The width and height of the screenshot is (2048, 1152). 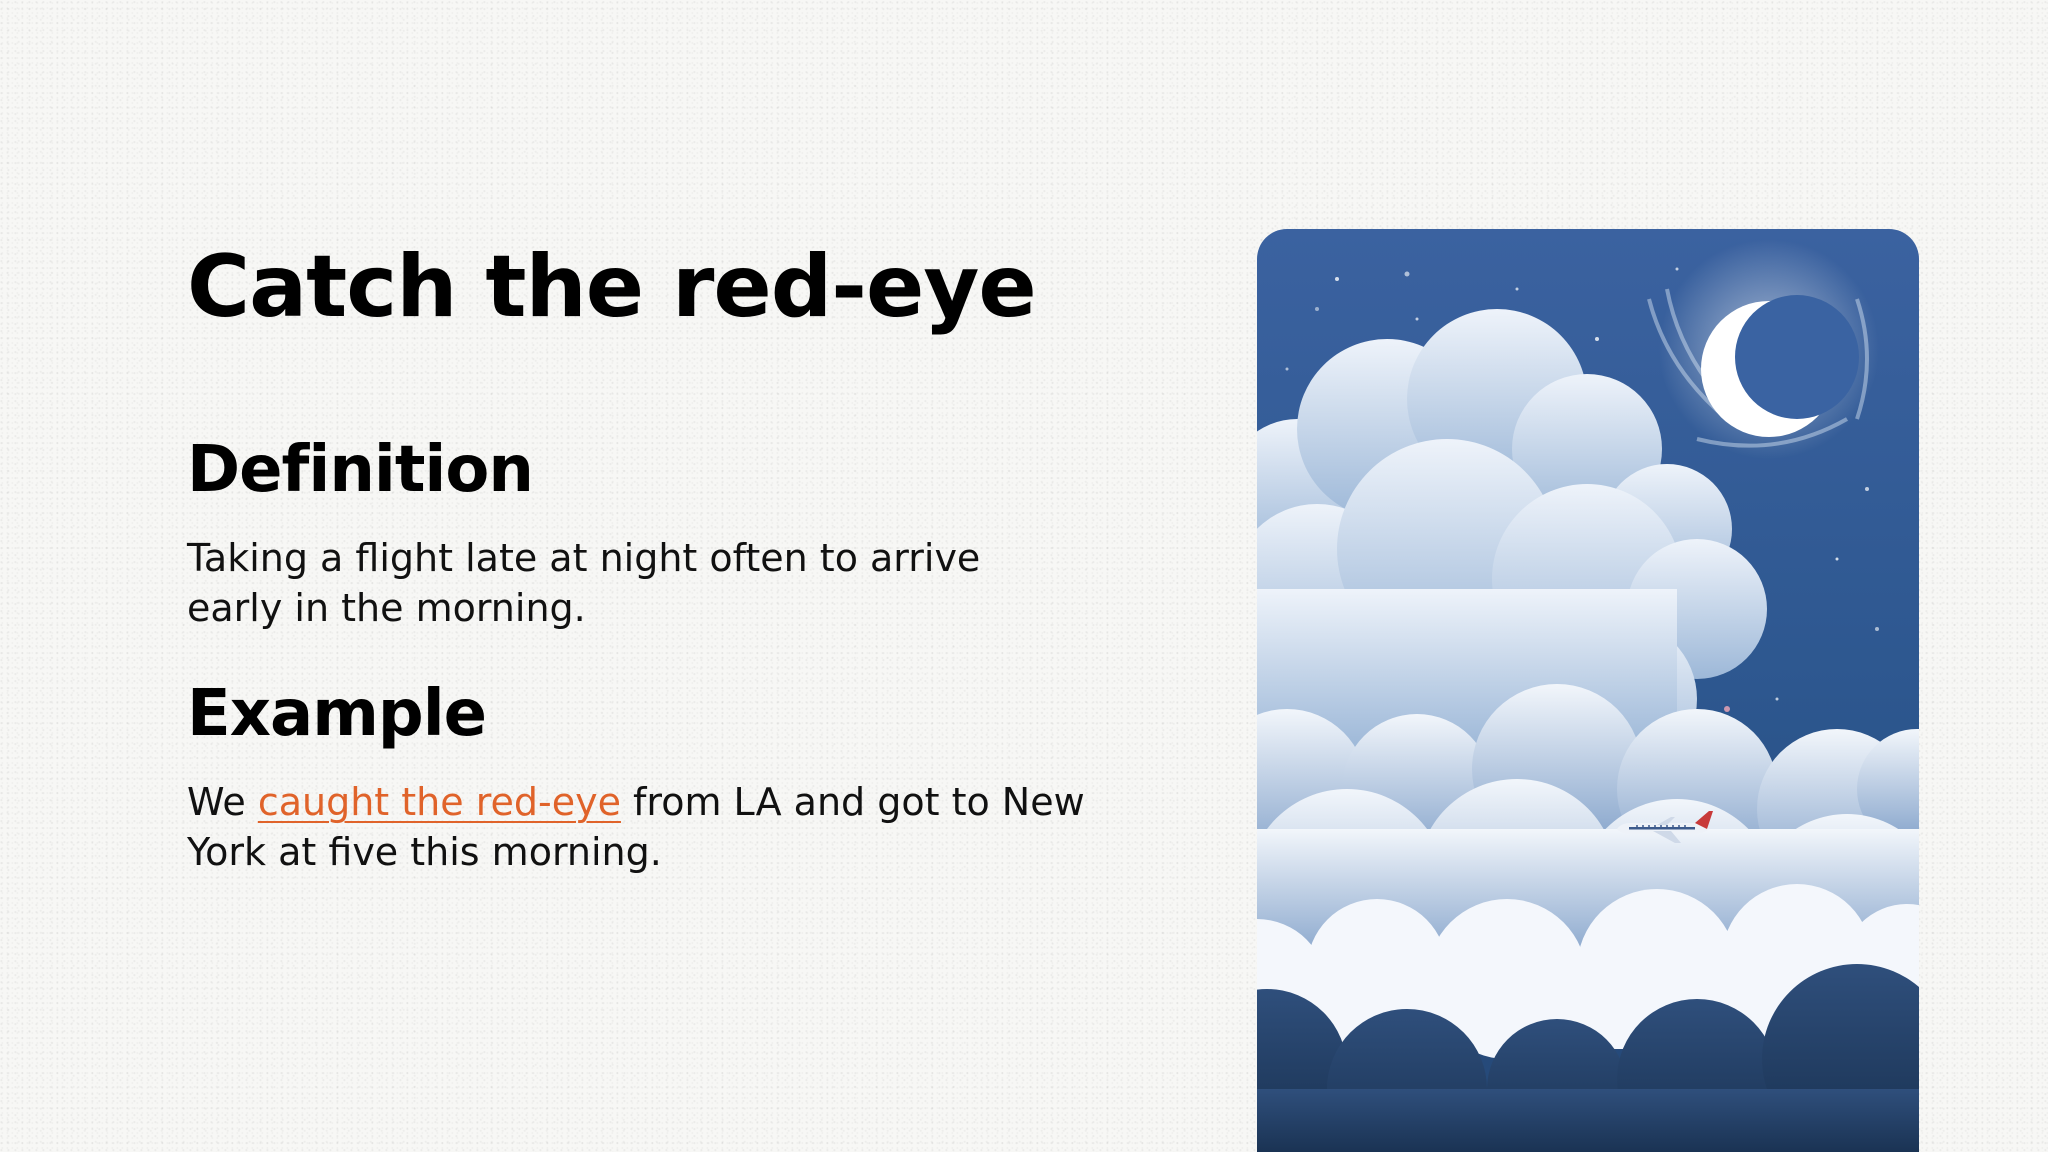 What do you see at coordinates (222, 802) in the screenshot?
I see `example-text-before: We` at bounding box center [222, 802].